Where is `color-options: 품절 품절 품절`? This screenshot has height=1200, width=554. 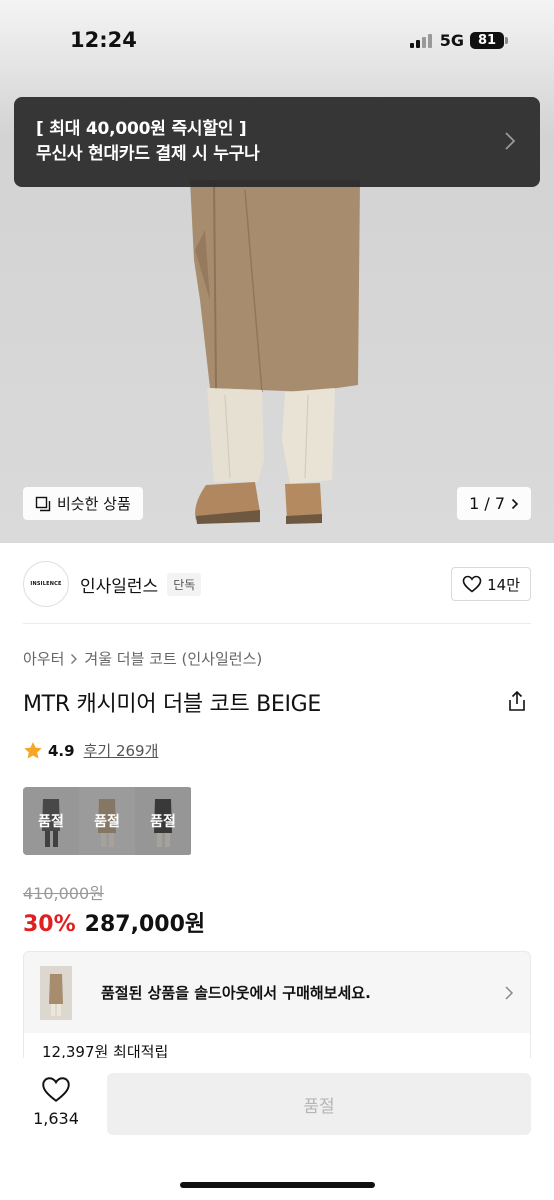 color-options: 품절 품절 품절 is located at coordinates (107, 821).